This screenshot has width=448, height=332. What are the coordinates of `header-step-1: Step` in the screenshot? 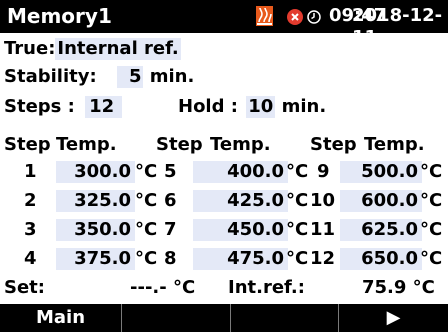 It's located at (27, 144).